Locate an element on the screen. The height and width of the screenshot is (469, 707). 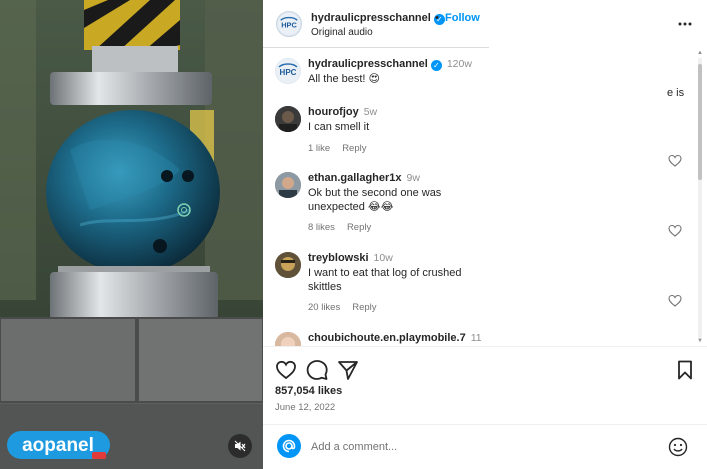
caption-time: 120w is located at coordinates (459, 64).